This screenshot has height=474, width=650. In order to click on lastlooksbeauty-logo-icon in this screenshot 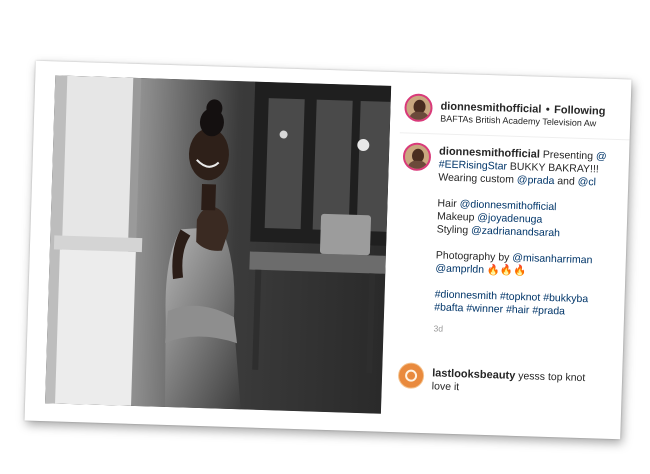, I will do `click(411, 376)`.